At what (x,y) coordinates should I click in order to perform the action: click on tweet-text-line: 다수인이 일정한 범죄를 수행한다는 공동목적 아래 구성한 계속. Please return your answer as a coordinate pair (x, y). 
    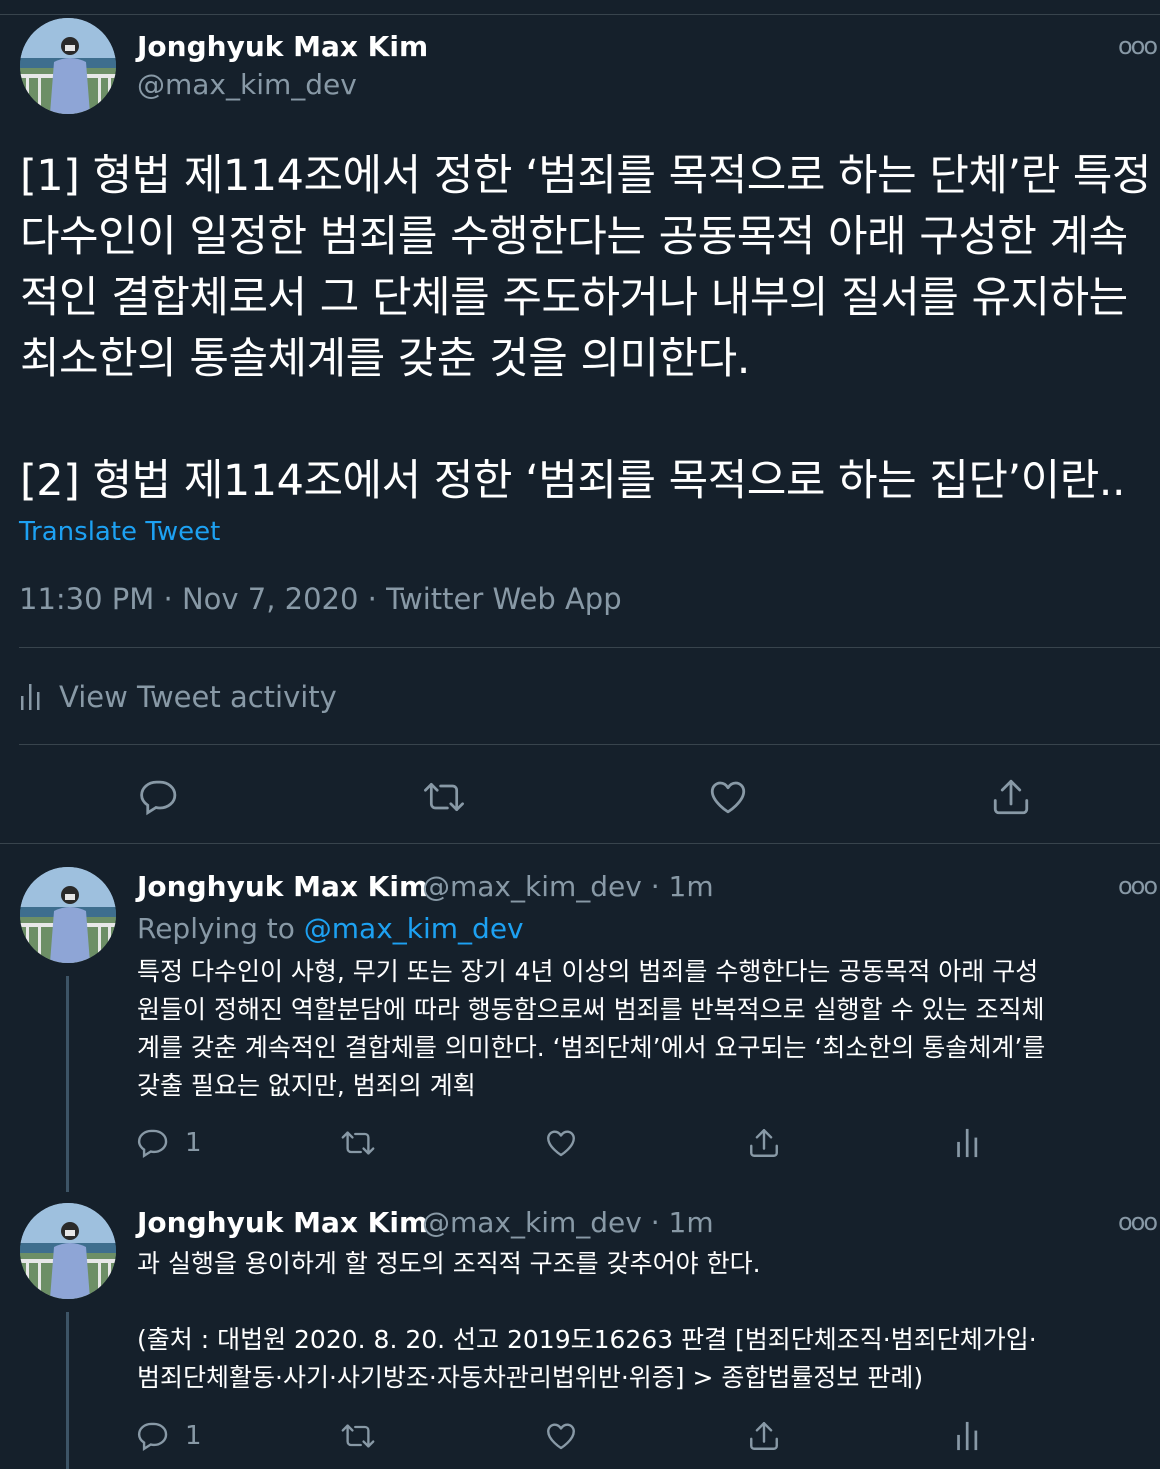
    Looking at the image, I should click on (574, 237).